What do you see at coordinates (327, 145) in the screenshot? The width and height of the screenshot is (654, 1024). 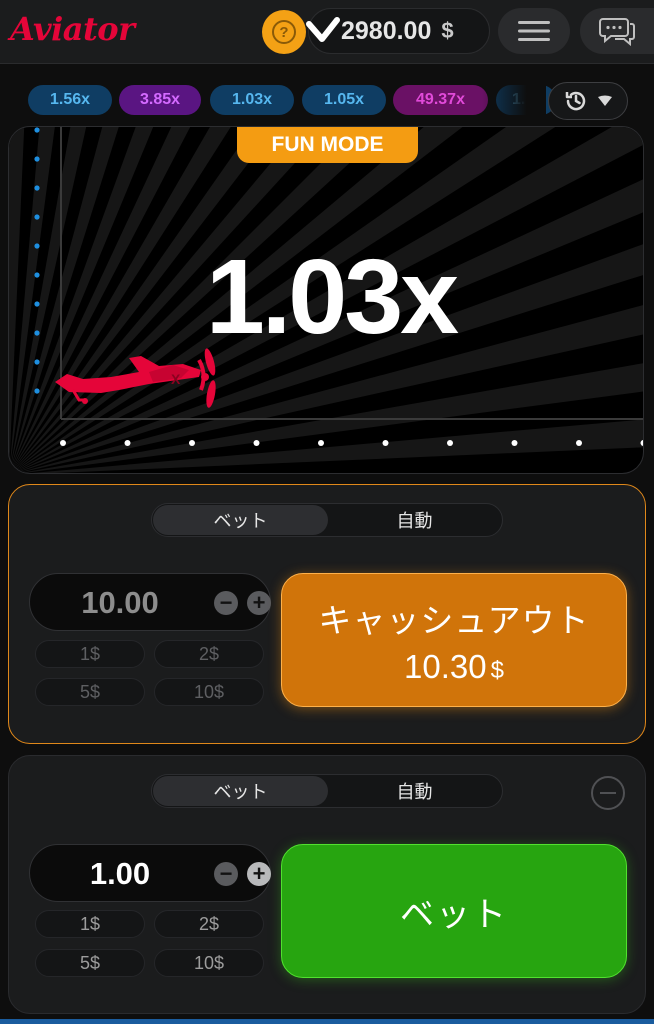 I see `fun-mode-badge: FUN MODE` at bounding box center [327, 145].